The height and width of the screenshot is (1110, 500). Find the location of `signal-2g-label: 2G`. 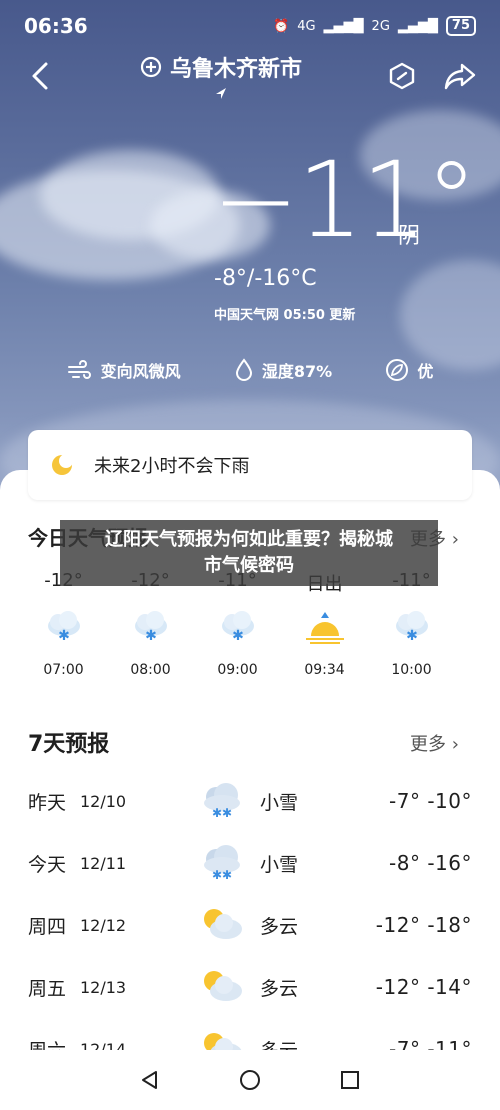

signal-2g-label: 2G is located at coordinates (380, 26).